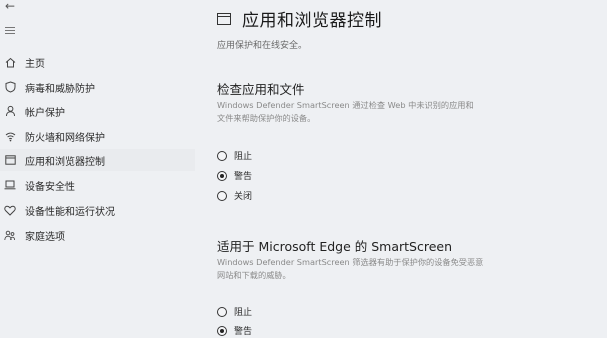 The height and width of the screenshot is (338, 607). Describe the element at coordinates (35, 64) in the screenshot. I see `sidebar-item-label: 主页` at that location.